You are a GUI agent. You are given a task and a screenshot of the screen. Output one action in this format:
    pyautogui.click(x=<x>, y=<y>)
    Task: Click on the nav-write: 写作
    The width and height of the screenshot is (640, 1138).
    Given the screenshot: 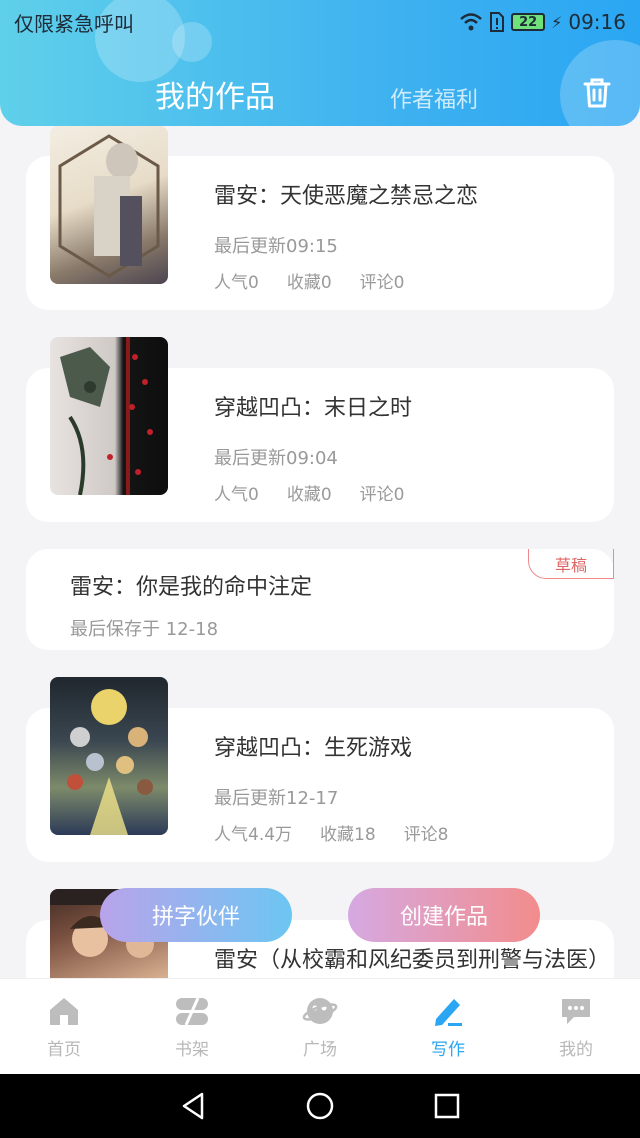 What is the action you would take?
    pyautogui.click(x=448, y=1026)
    